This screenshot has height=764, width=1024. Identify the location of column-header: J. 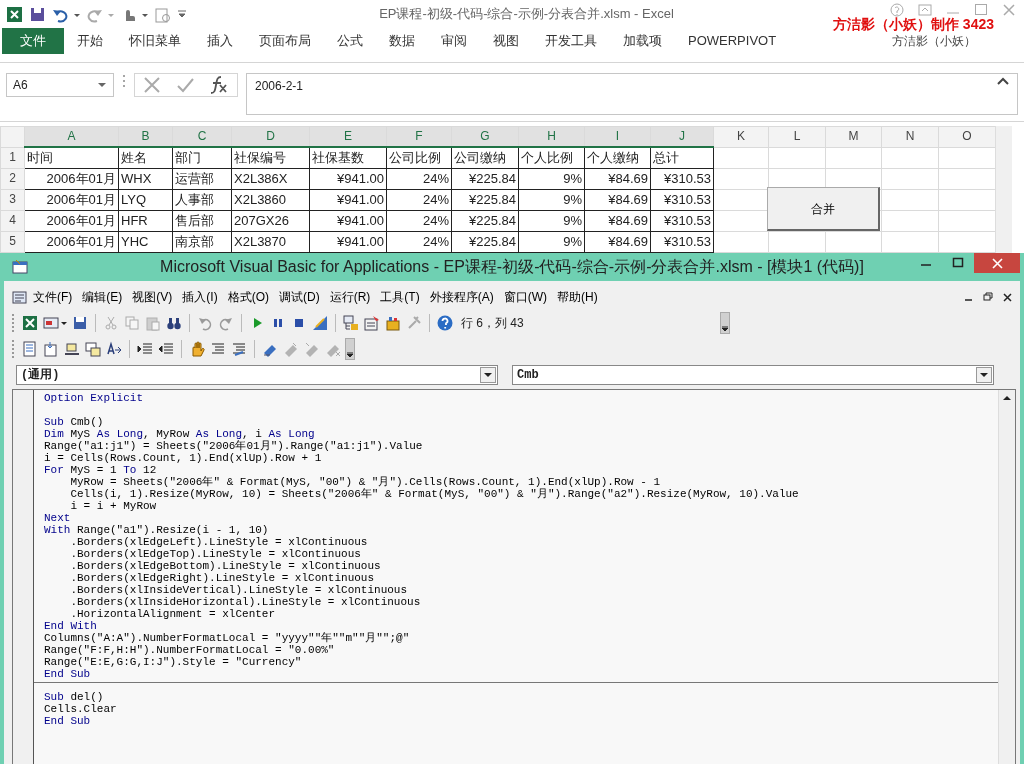
(682, 136).